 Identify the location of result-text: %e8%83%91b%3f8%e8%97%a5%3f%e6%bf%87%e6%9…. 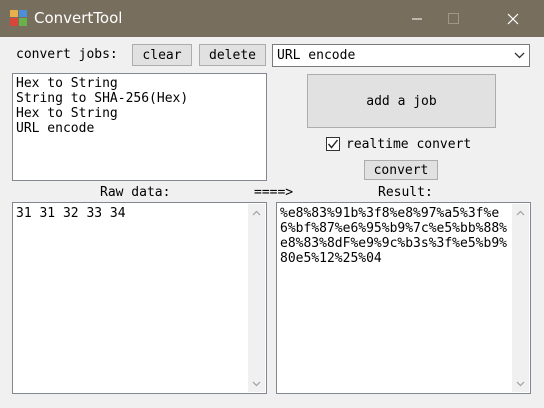
(393, 236).